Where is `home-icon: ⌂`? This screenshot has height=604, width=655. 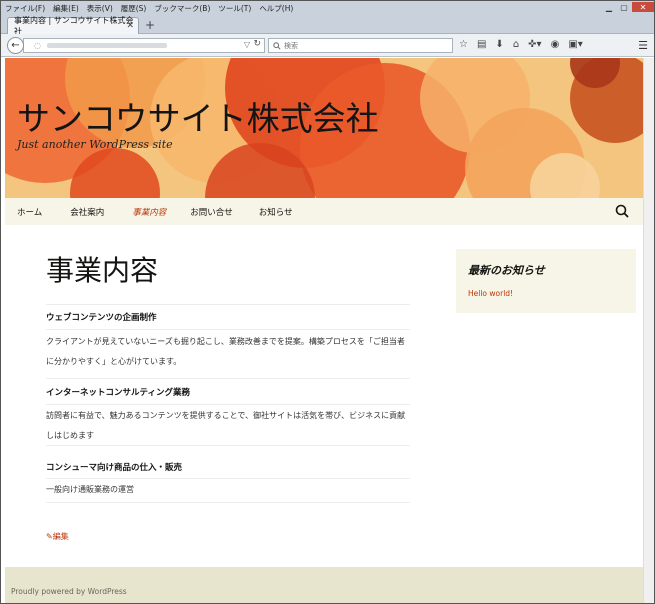 home-icon: ⌂ is located at coordinates (516, 44).